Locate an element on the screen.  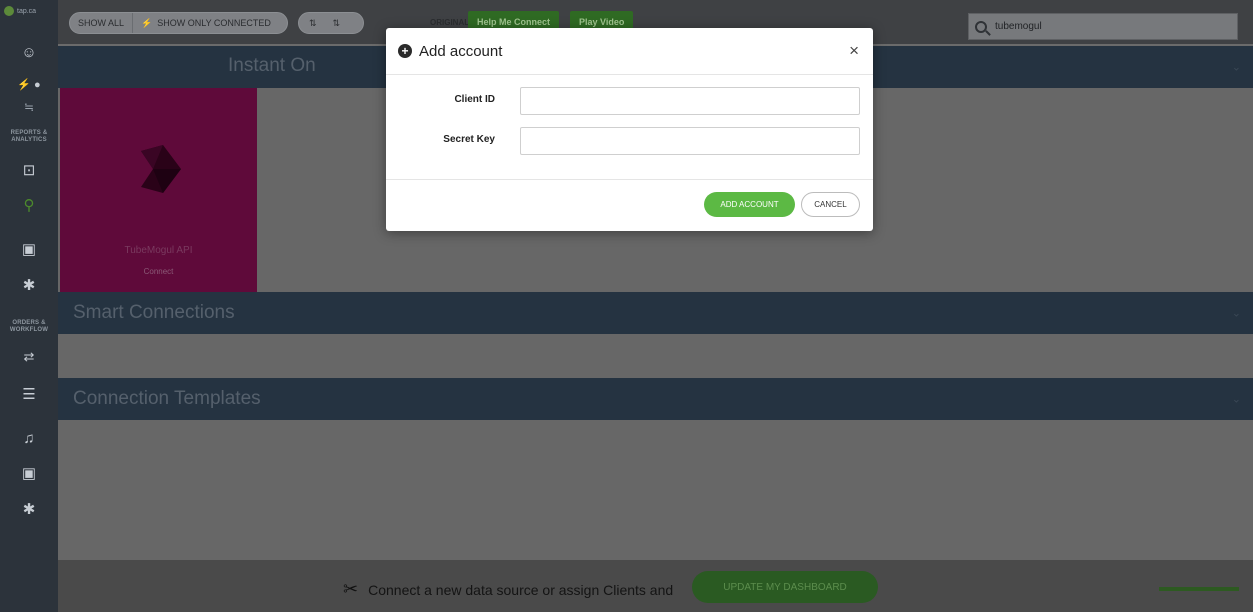
chart-icon: ⊡ is located at coordinates (29, 171).